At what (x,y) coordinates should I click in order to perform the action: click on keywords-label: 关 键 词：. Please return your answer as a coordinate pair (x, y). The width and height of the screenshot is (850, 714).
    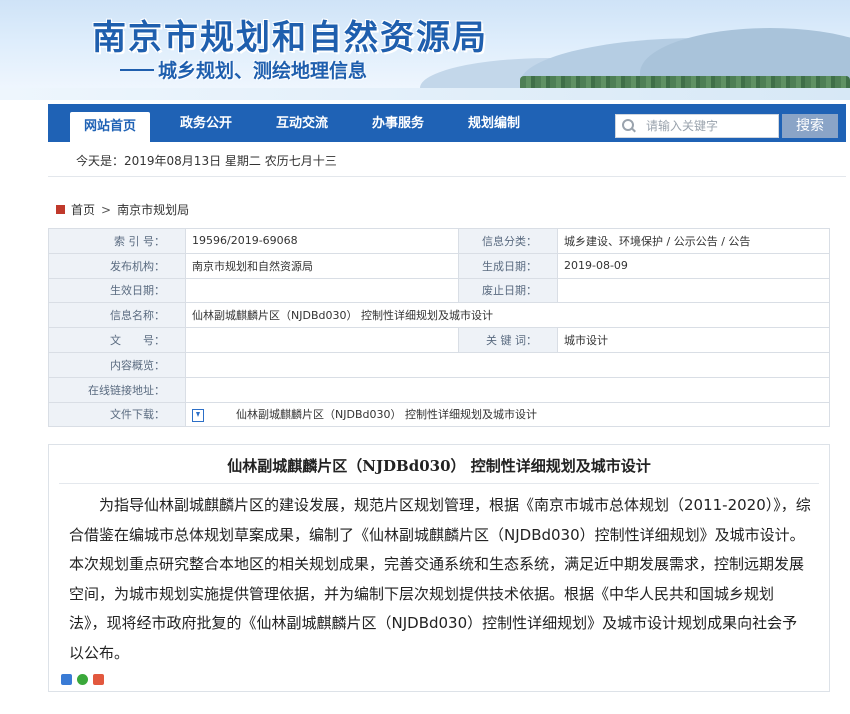
    Looking at the image, I should click on (508, 340).